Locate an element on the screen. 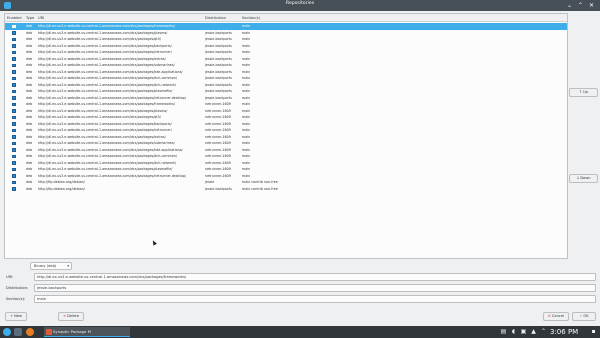 The height and width of the screenshot is (338, 600). new-button: +New is located at coordinates (16, 316).